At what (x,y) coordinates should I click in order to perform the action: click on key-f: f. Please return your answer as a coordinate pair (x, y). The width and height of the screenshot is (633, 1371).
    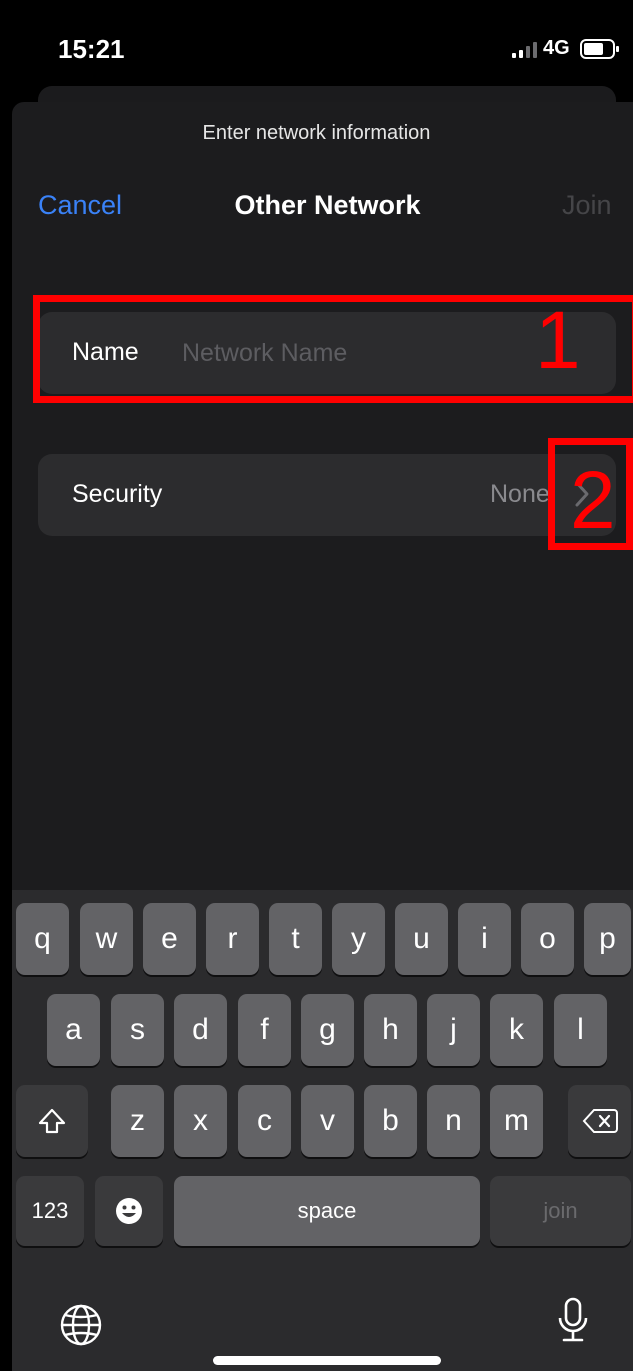
    Looking at the image, I should click on (264, 1030).